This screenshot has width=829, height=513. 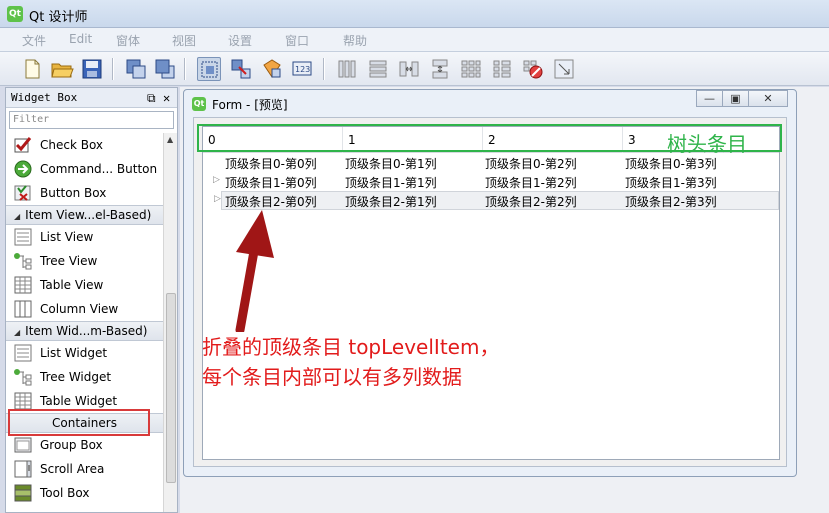 I want to click on widget-item-command-link: Command... Button, so click(x=84, y=169).